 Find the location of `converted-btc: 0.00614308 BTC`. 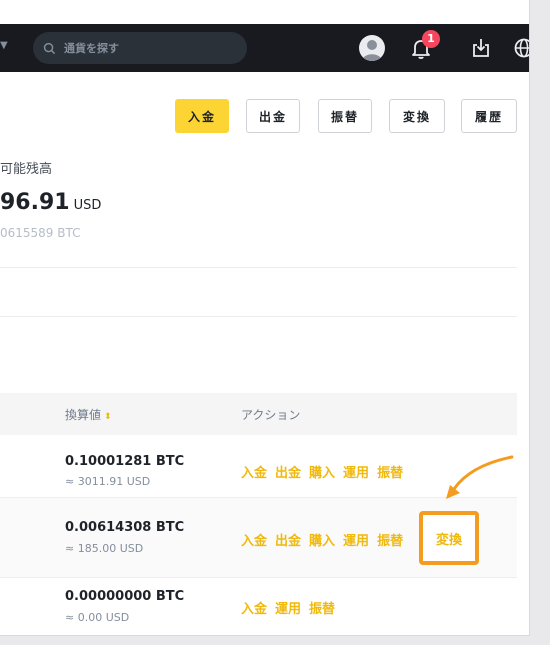

converted-btc: 0.00614308 BTC is located at coordinates (125, 527).